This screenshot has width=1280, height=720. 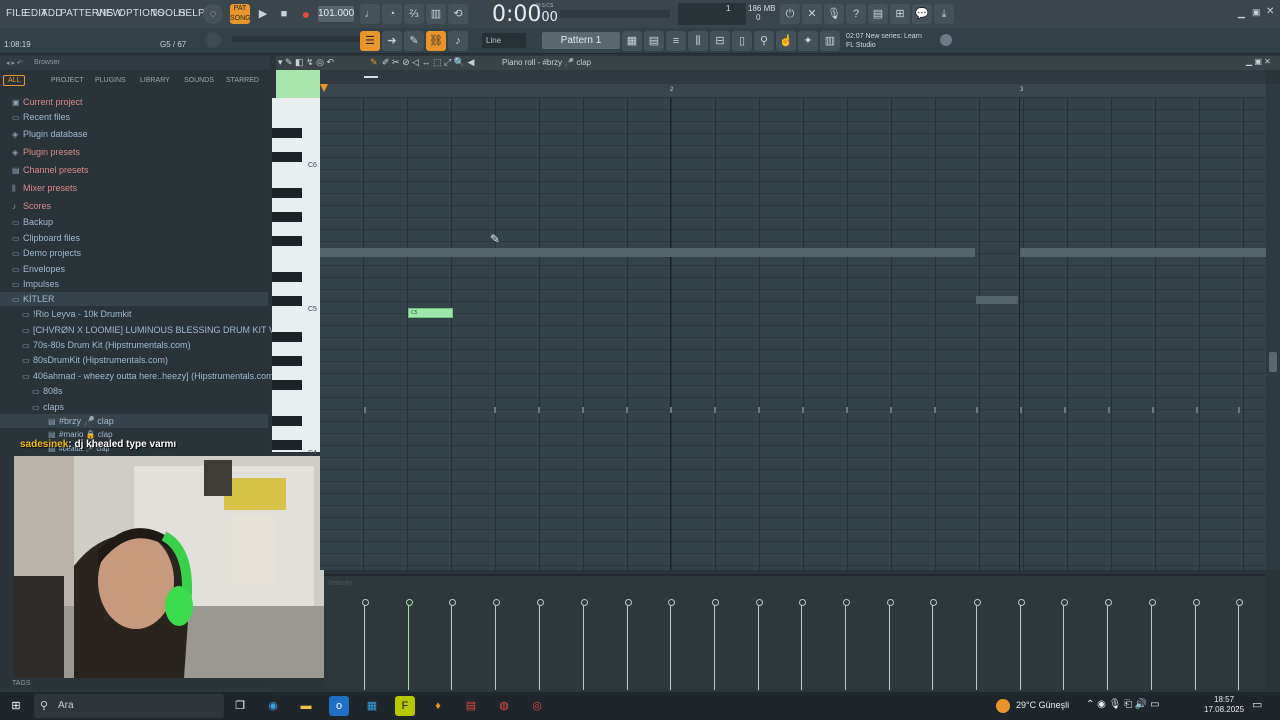 What do you see at coordinates (808, 41) in the screenshot?
I see `wand-icon: ✦` at bounding box center [808, 41].